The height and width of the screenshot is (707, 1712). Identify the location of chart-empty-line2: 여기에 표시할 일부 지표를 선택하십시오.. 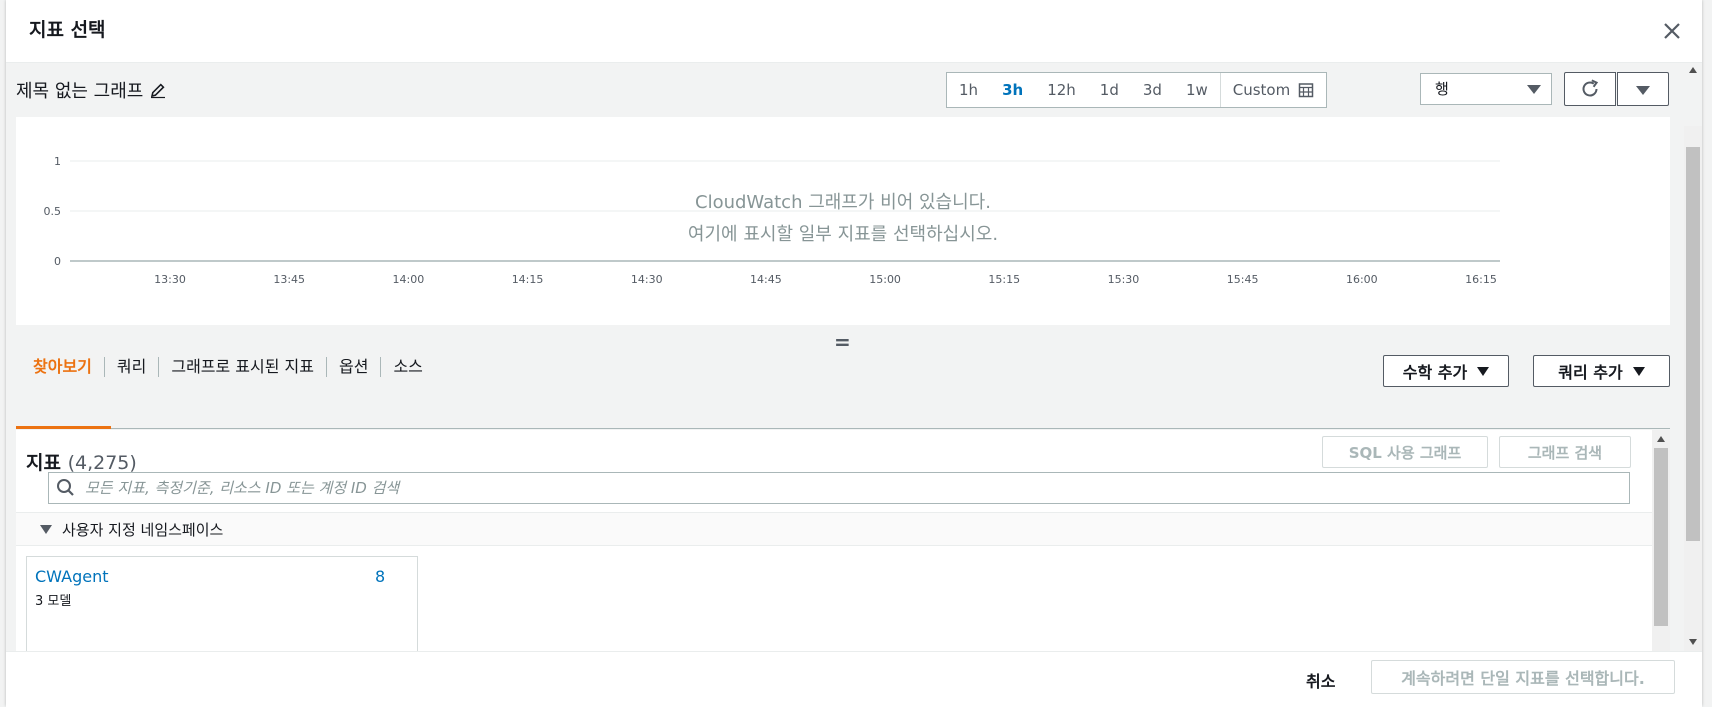
(843, 234).